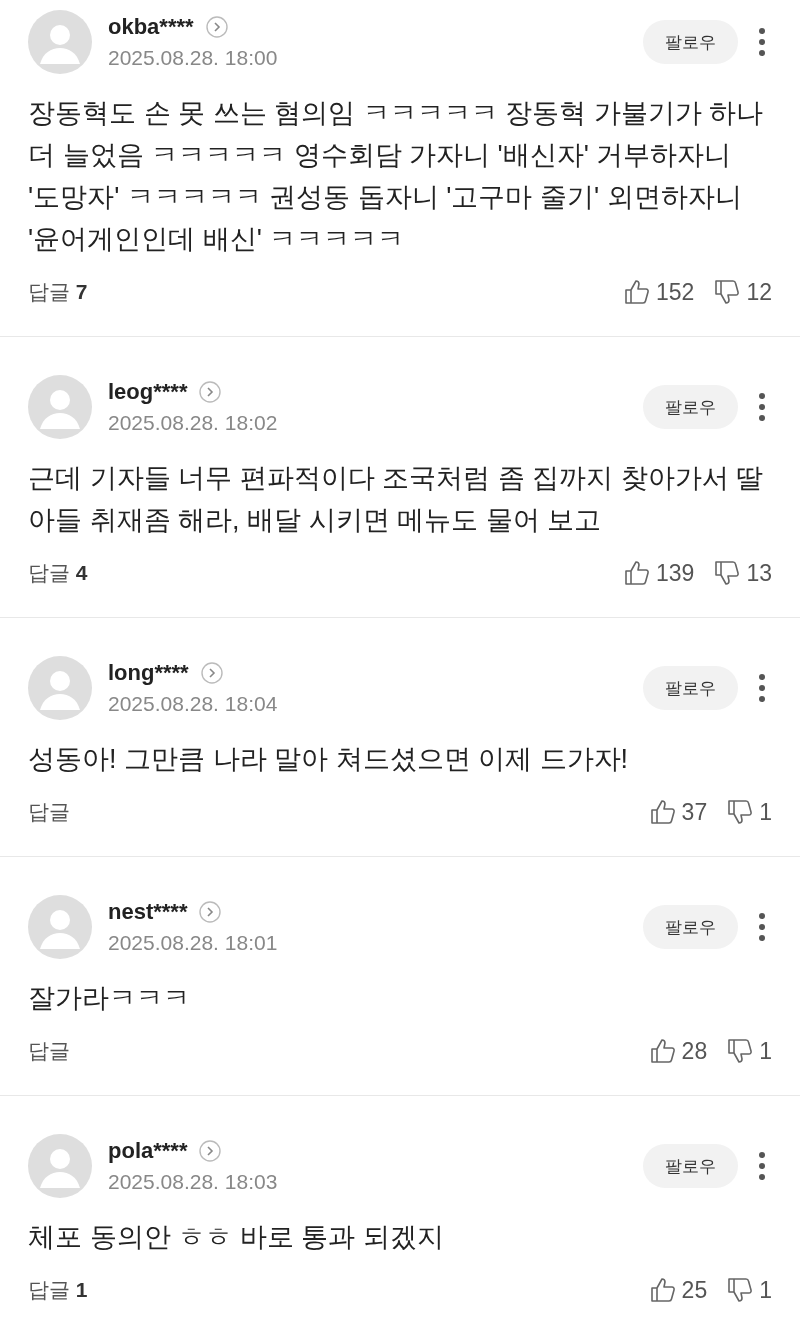  What do you see at coordinates (58, 292) in the screenshot?
I see `reply-button: 답글 7` at bounding box center [58, 292].